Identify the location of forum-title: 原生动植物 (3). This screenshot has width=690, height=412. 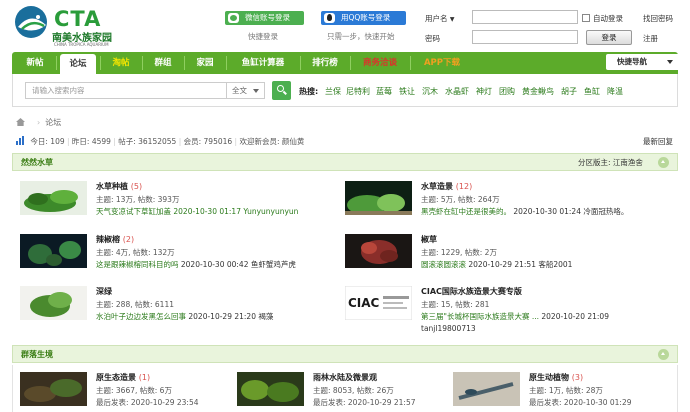
(556, 377).